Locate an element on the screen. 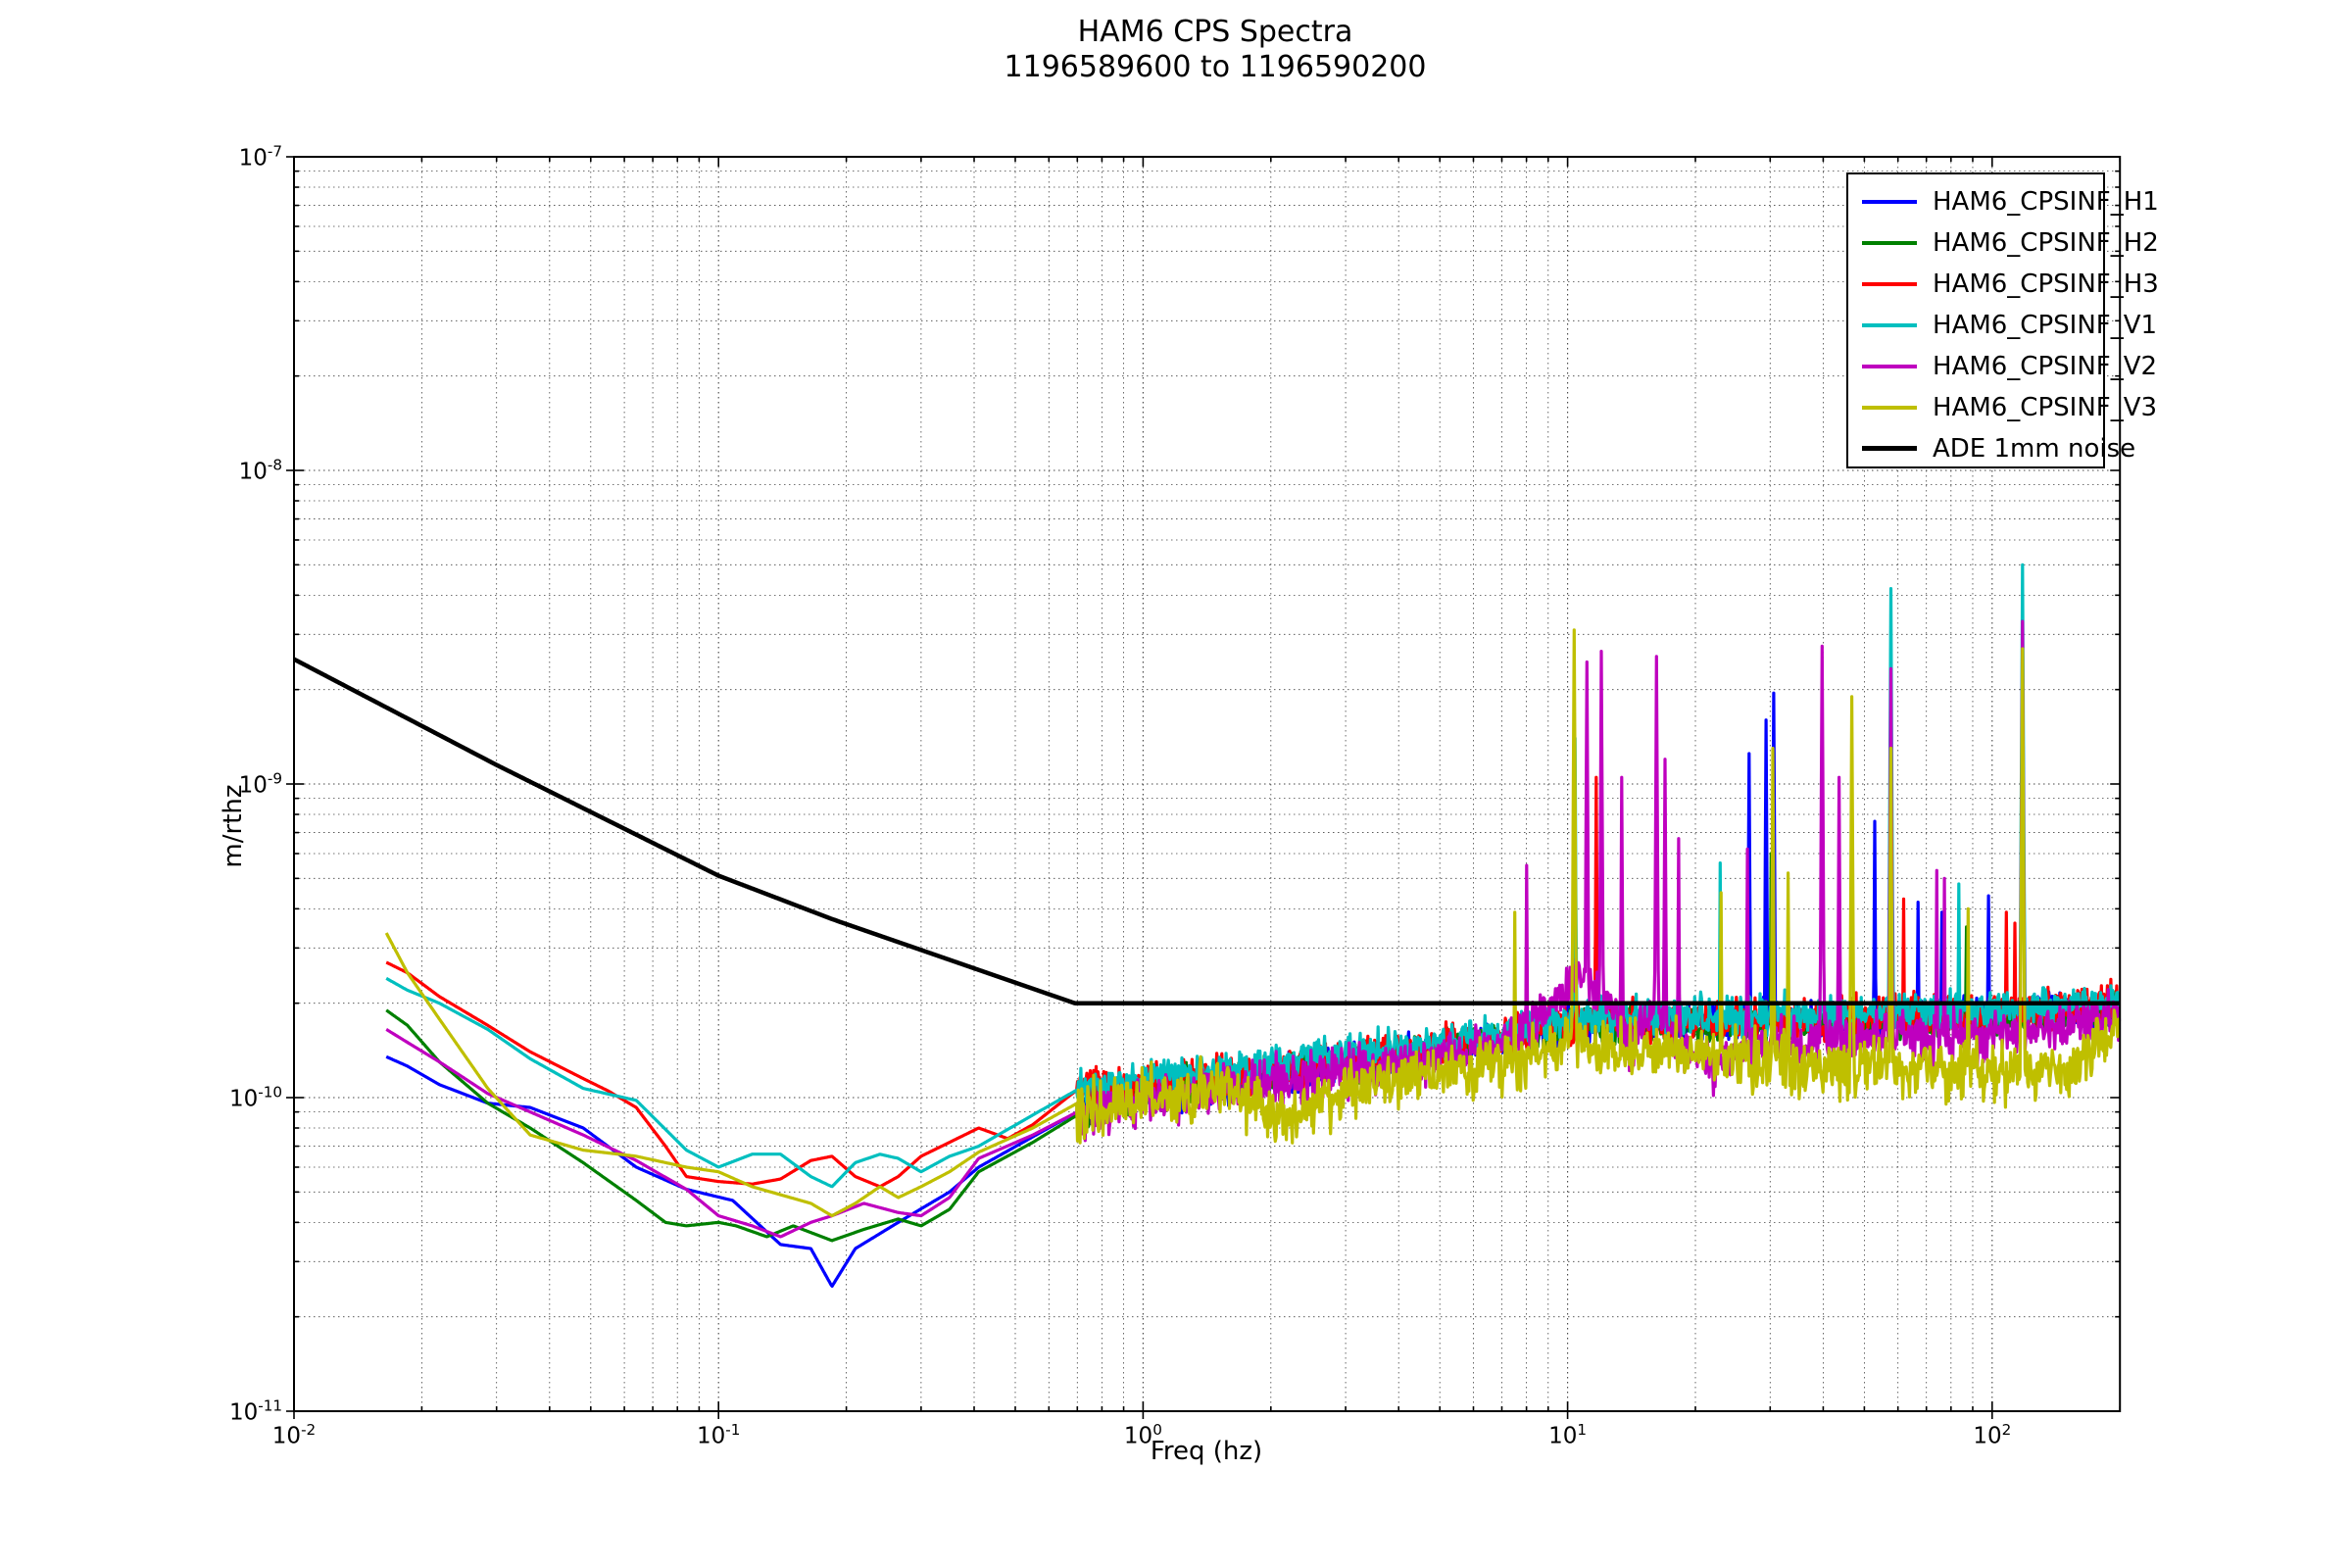 Image resolution: width=2352 pixels, height=1568 pixels. x-tick-label: 10-1 is located at coordinates (718, 1435).